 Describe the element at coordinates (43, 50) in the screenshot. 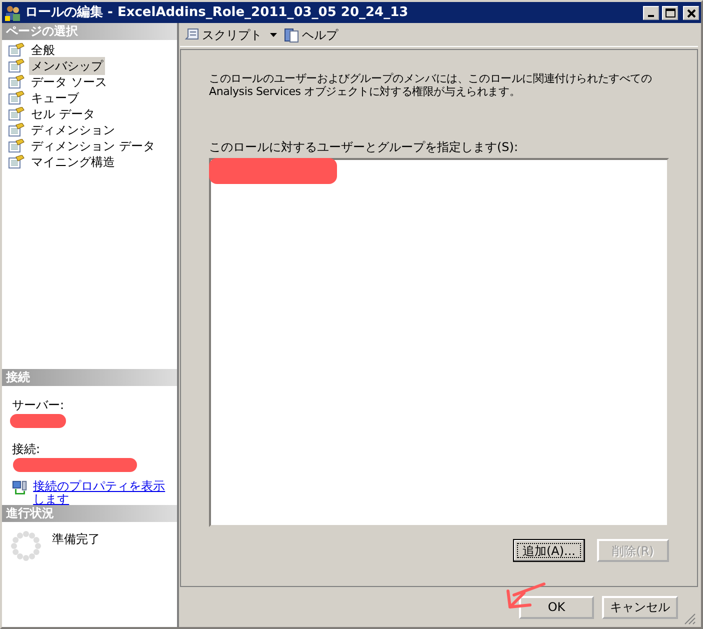

I see `sidebar-item: 全般` at that location.